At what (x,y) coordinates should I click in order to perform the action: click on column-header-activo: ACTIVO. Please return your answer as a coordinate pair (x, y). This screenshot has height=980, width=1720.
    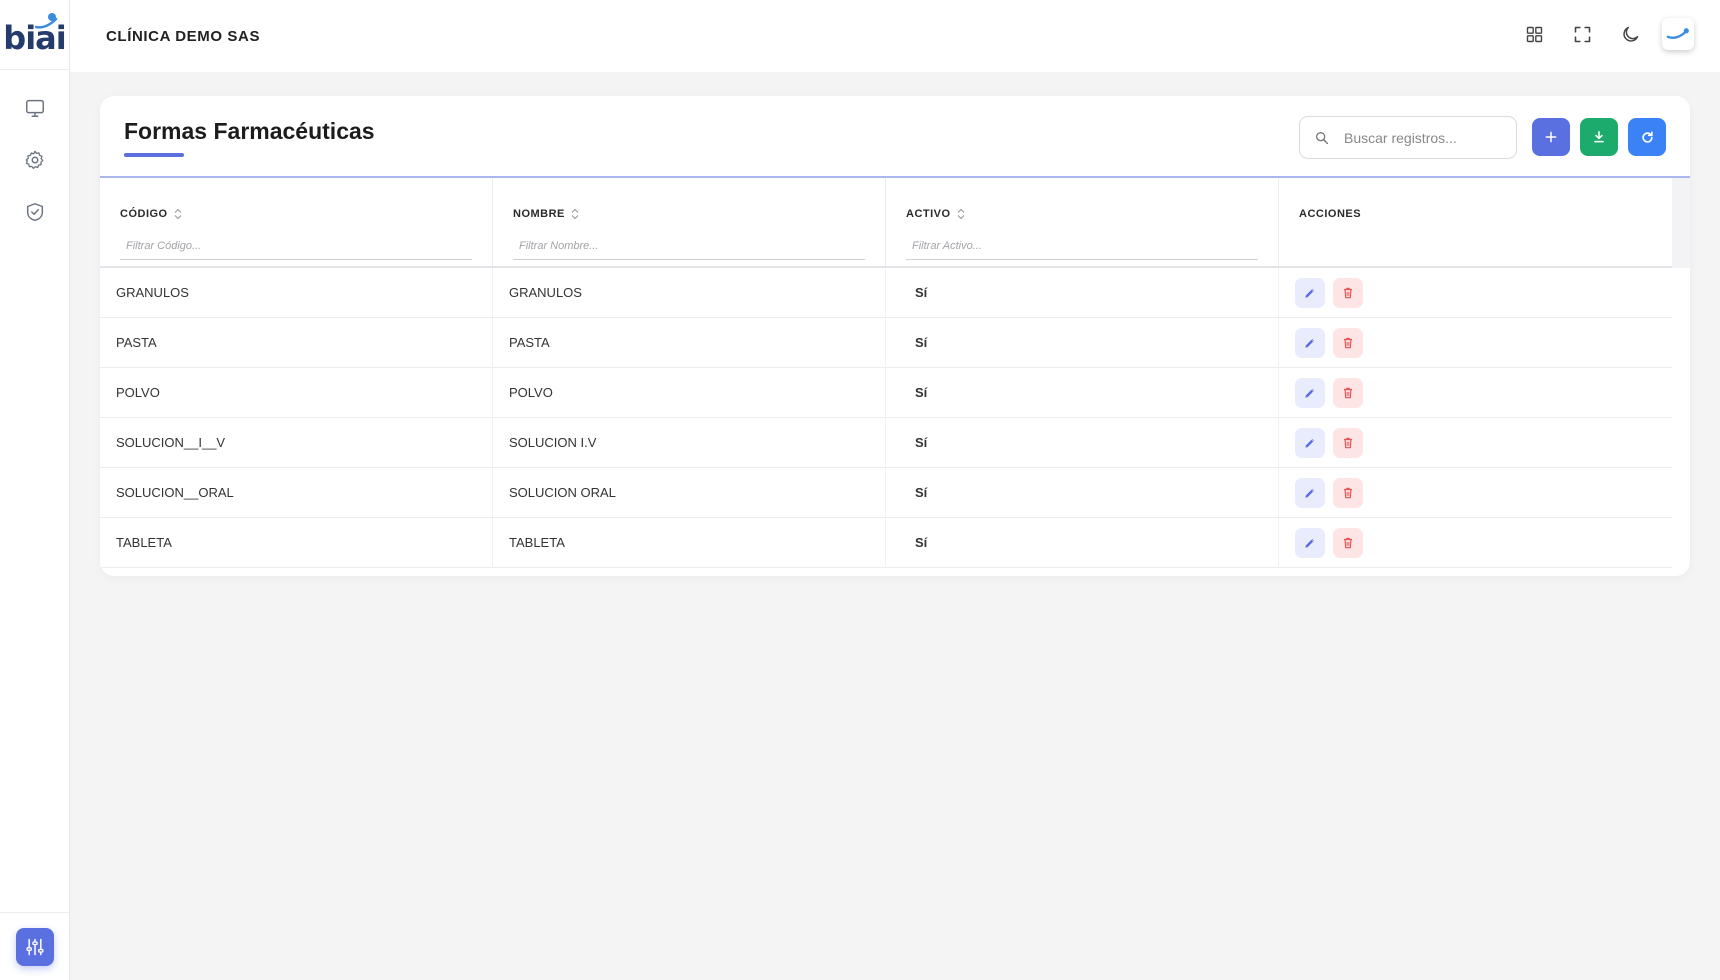
    Looking at the image, I should click on (1082, 222).